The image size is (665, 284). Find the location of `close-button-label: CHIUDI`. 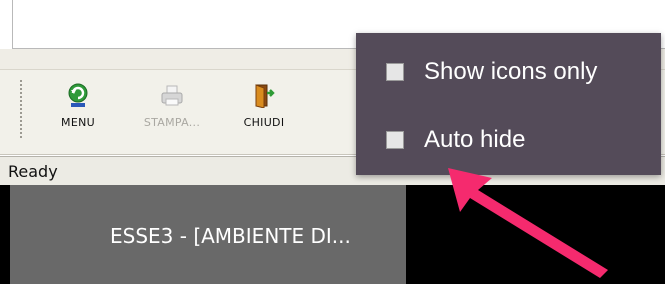

close-button-label: CHIUDI is located at coordinates (264, 122).